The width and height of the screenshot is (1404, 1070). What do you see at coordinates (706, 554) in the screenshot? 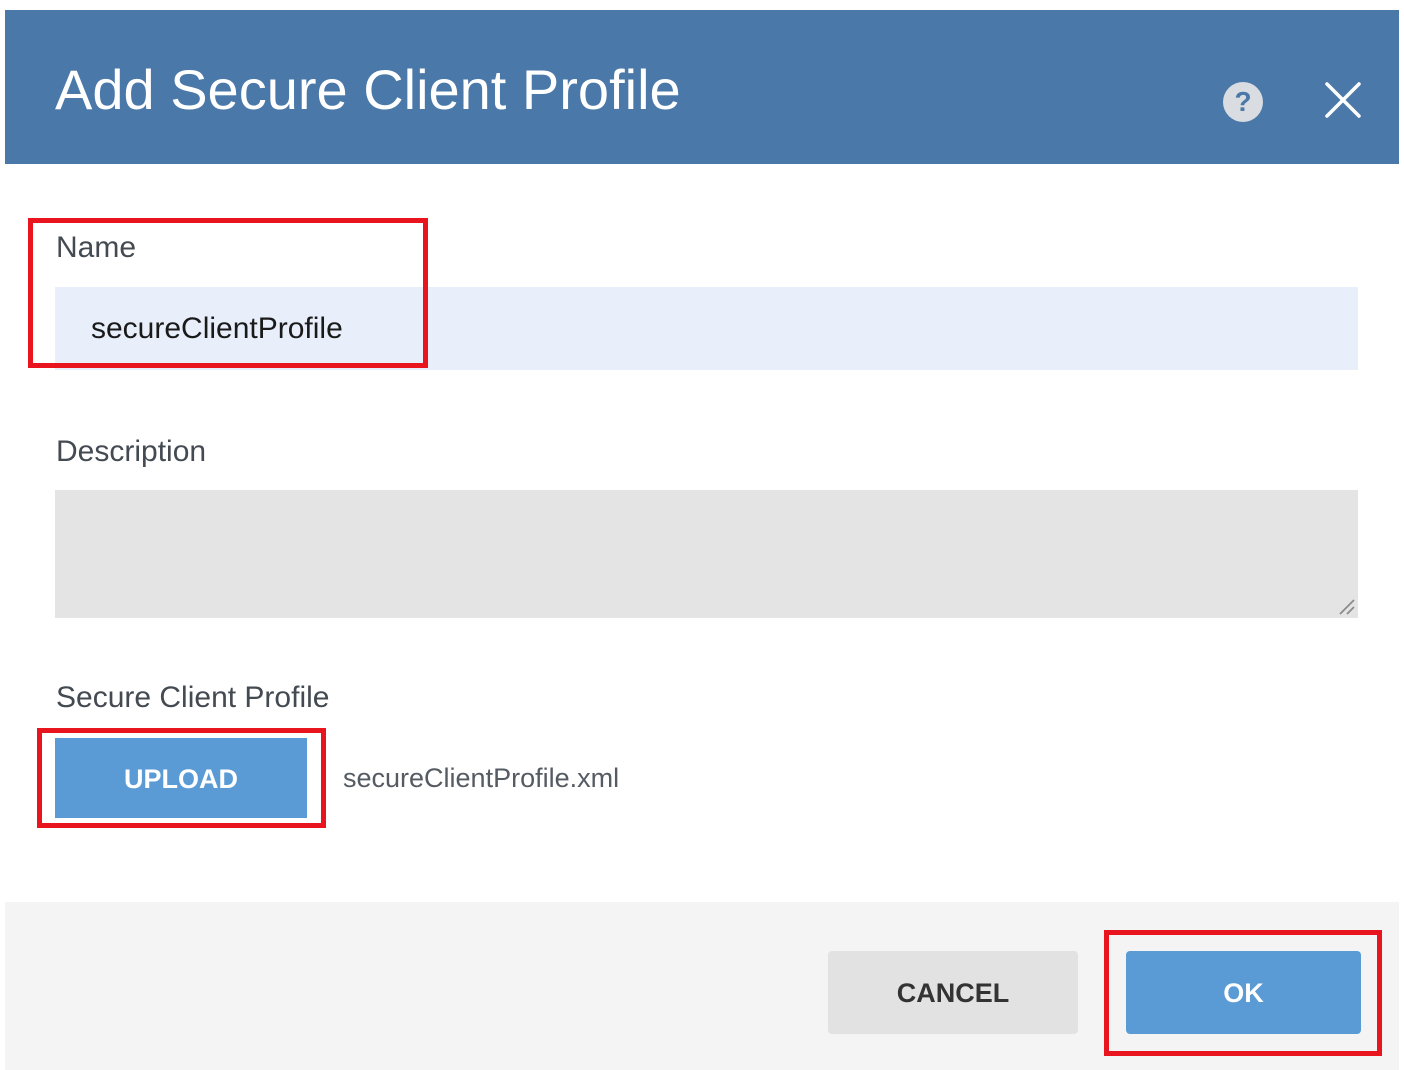
I see `description-textarea` at bounding box center [706, 554].